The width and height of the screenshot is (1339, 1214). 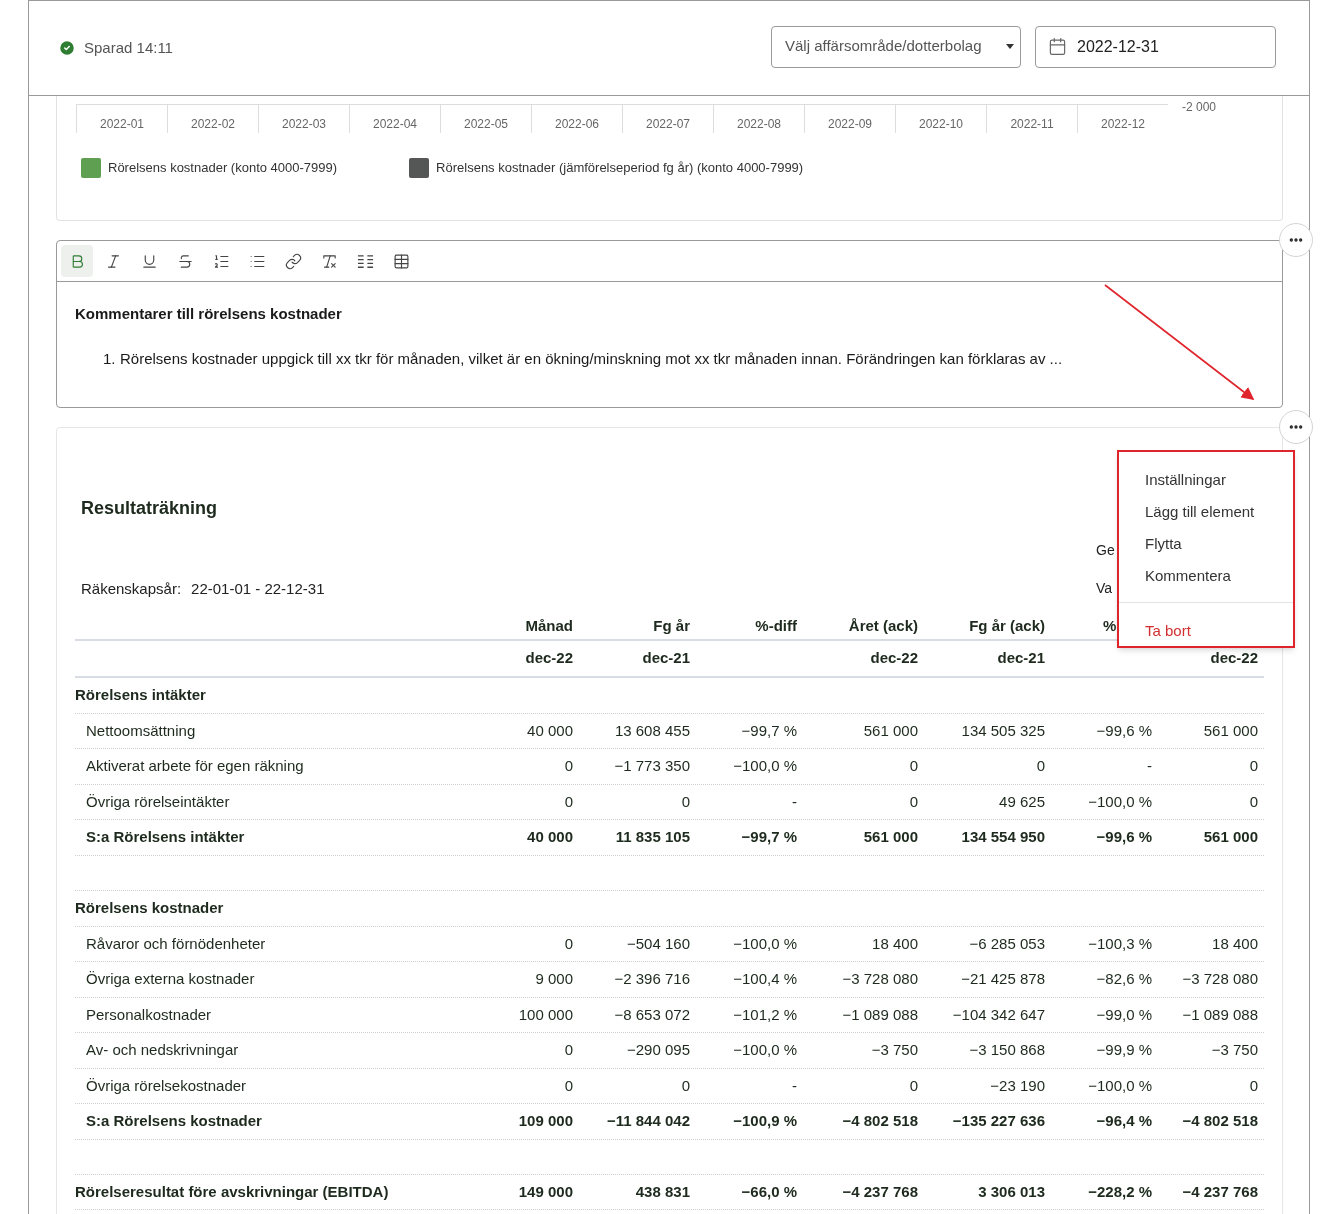 What do you see at coordinates (1206, 512) in the screenshot?
I see `menu-item: Lägg till element` at bounding box center [1206, 512].